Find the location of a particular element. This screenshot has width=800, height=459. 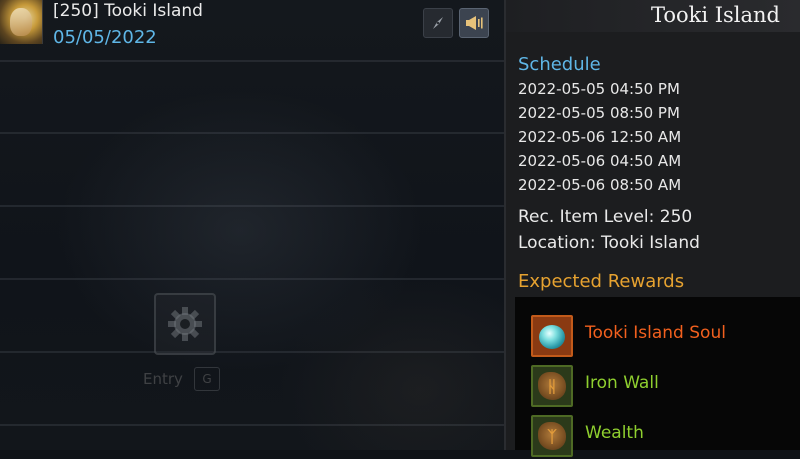

wealth-rune-icon: ᛉ is located at coordinates (552, 436).